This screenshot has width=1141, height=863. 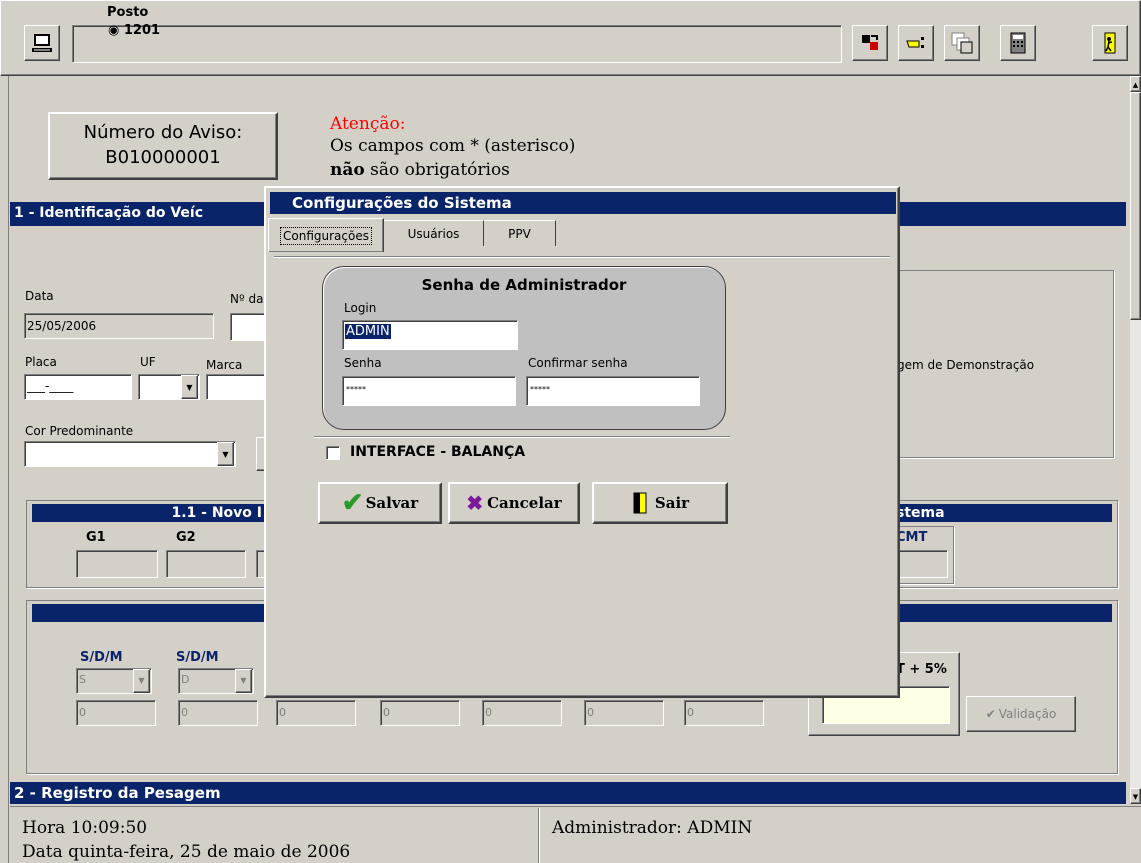 What do you see at coordinates (578, 363) in the screenshot?
I see `confirm-label: Confirmar senha` at bounding box center [578, 363].